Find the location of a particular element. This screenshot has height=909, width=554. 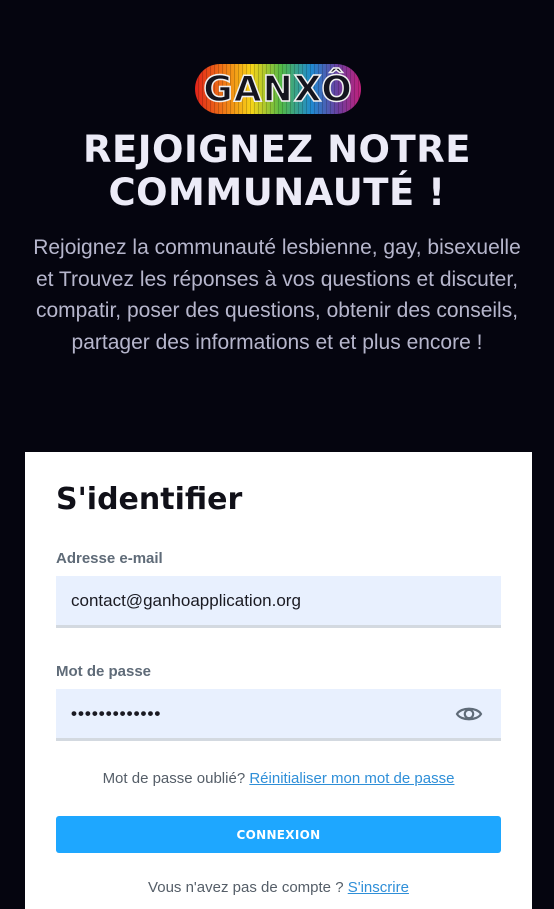

signup-row: Vous n'avez pas de compte ? S'inscrire is located at coordinates (278, 887).